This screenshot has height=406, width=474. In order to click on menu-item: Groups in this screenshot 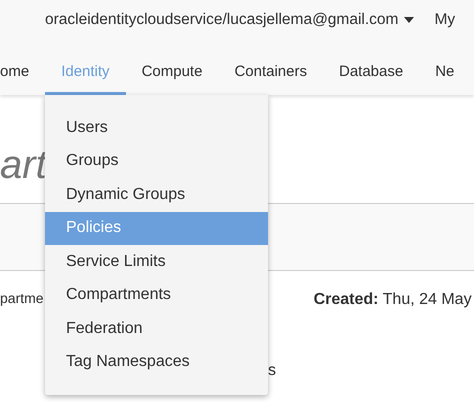, I will do `click(156, 161)`.